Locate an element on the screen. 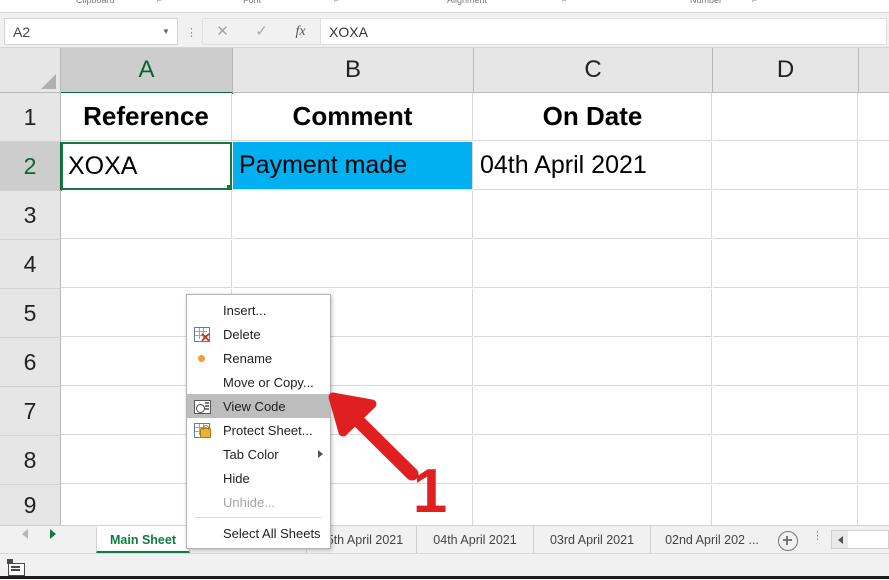 Image resolution: width=889 pixels, height=580 pixels. formula-input: XOXA is located at coordinates (603, 31).